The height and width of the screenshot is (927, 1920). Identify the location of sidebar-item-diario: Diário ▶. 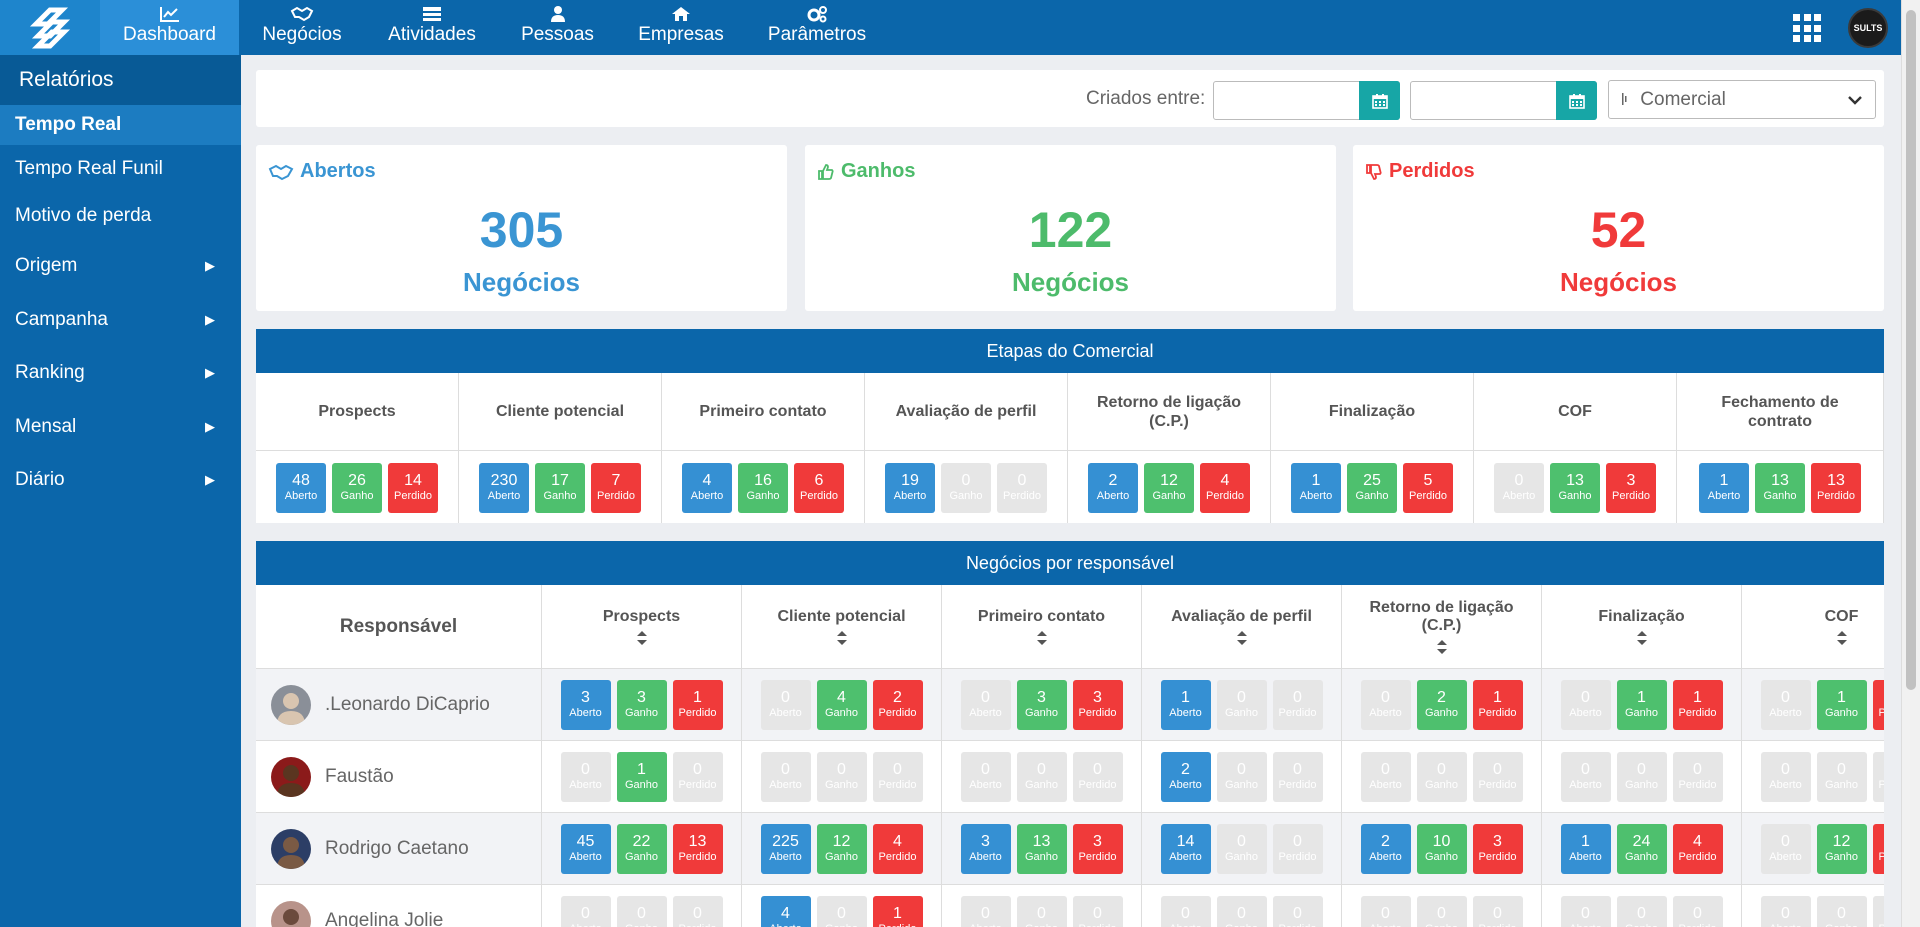
(120, 480).